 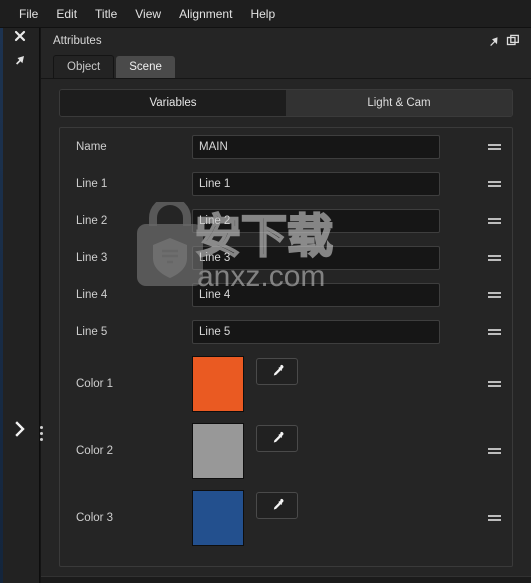 What do you see at coordinates (95, 450) in the screenshot?
I see `row-label-color-2: Color 2` at bounding box center [95, 450].